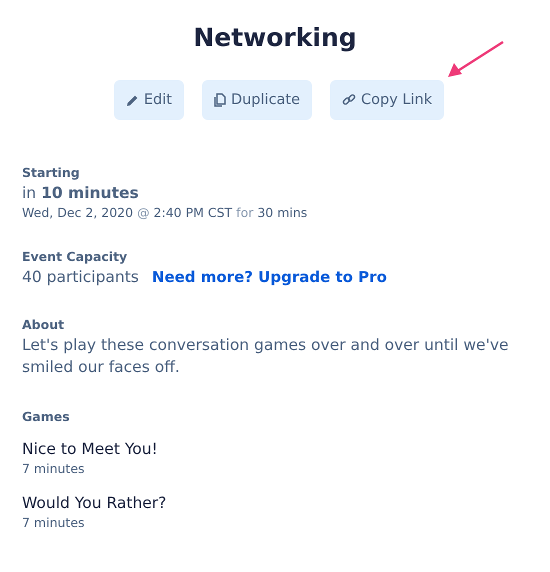 This screenshot has height=572, width=550. Describe the element at coordinates (44, 325) in the screenshot. I see `section-label: About` at that location.